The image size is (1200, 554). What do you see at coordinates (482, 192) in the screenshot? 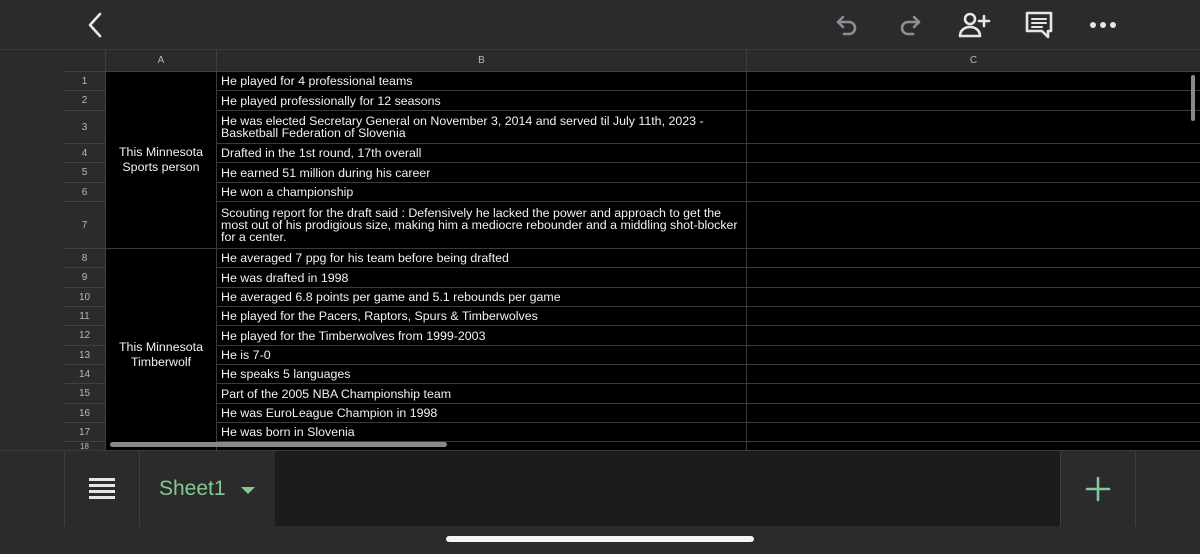
I see `cell-b: He won a championship` at bounding box center [482, 192].